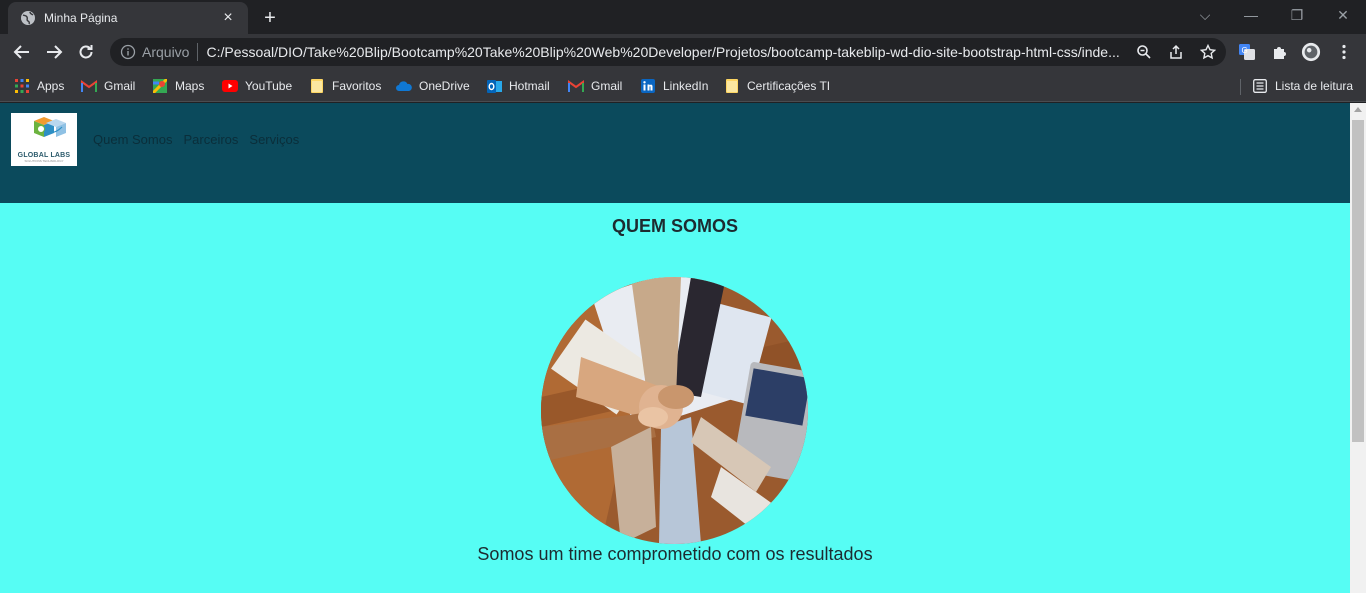 The height and width of the screenshot is (593, 1366). What do you see at coordinates (1260, 86) in the screenshot?
I see `reading-list-icon` at bounding box center [1260, 86].